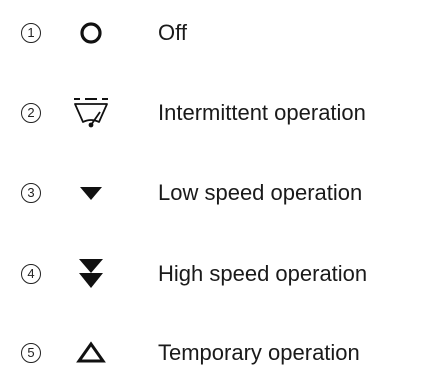  Describe the element at coordinates (31, 274) in the screenshot. I see `item-number: 4` at that location.